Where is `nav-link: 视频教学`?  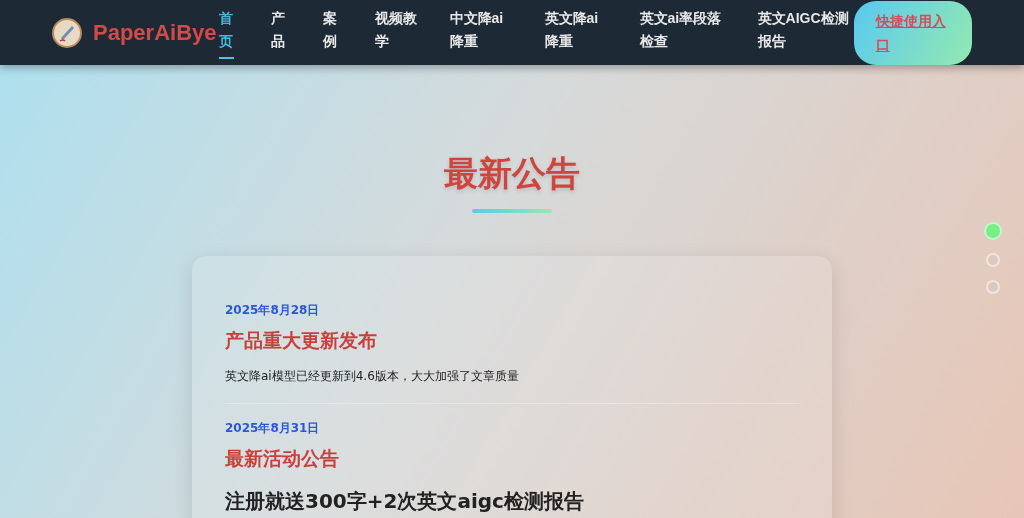
nav-link: 视频教学 is located at coordinates (397, 32).